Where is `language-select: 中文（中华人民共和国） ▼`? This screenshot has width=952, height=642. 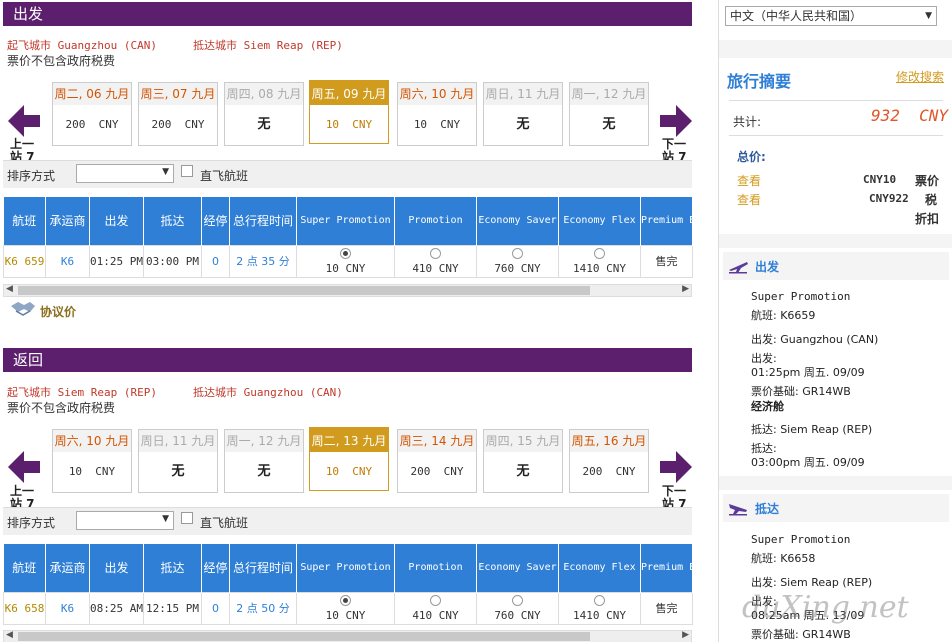
language-select: 中文（中华人民共和国） ▼ is located at coordinates (831, 16).